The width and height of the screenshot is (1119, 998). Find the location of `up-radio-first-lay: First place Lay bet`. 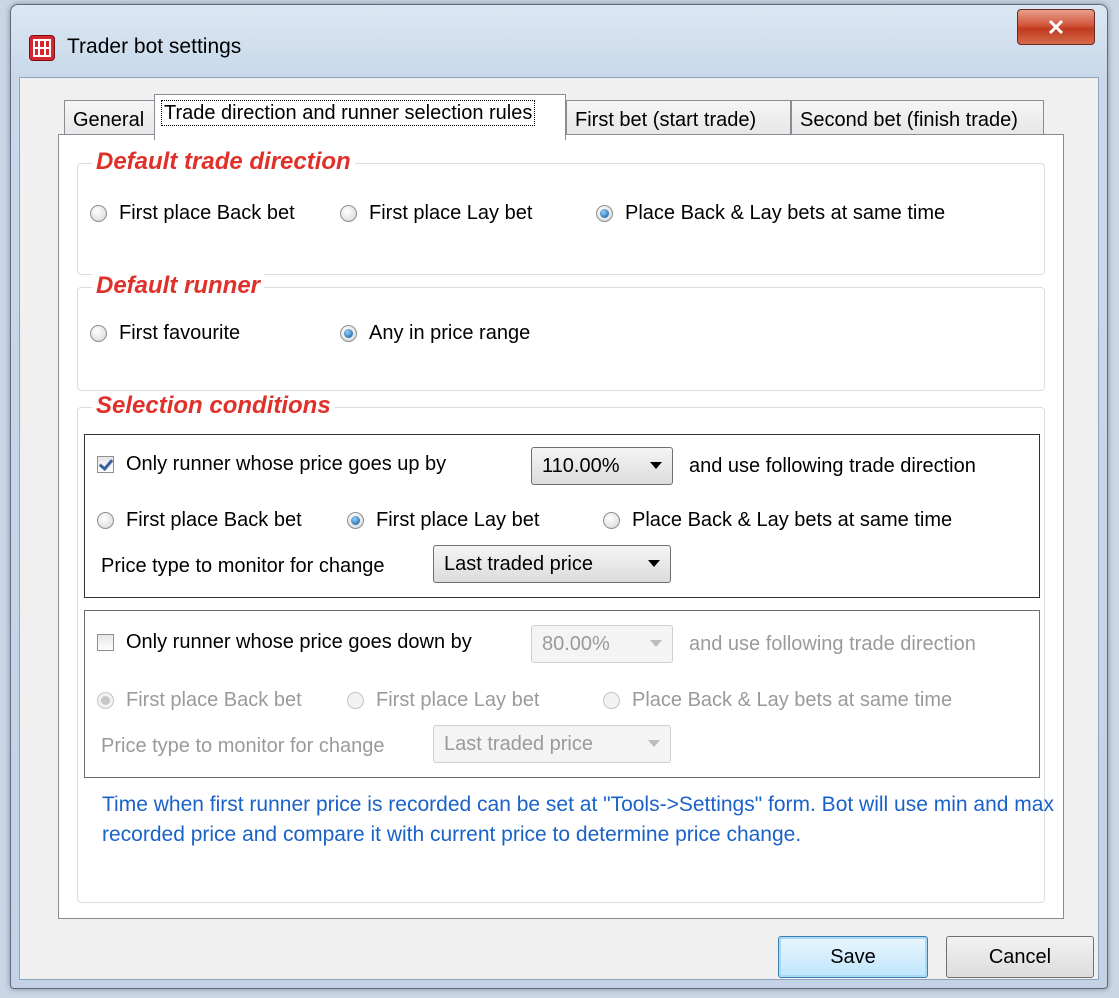

up-radio-first-lay: First place Lay bet is located at coordinates (443, 520).